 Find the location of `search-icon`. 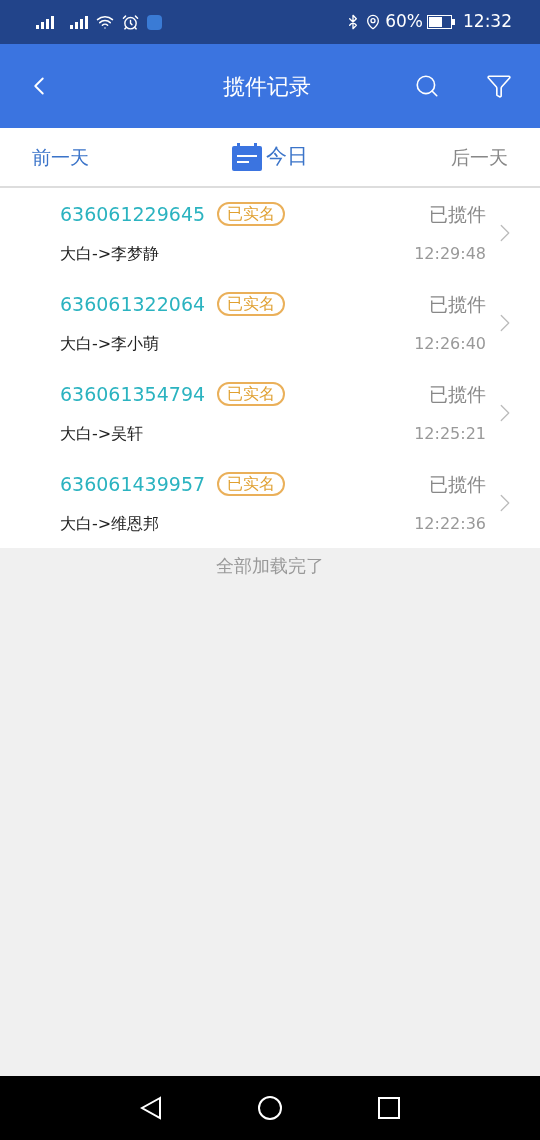

search-icon is located at coordinates (427, 86).